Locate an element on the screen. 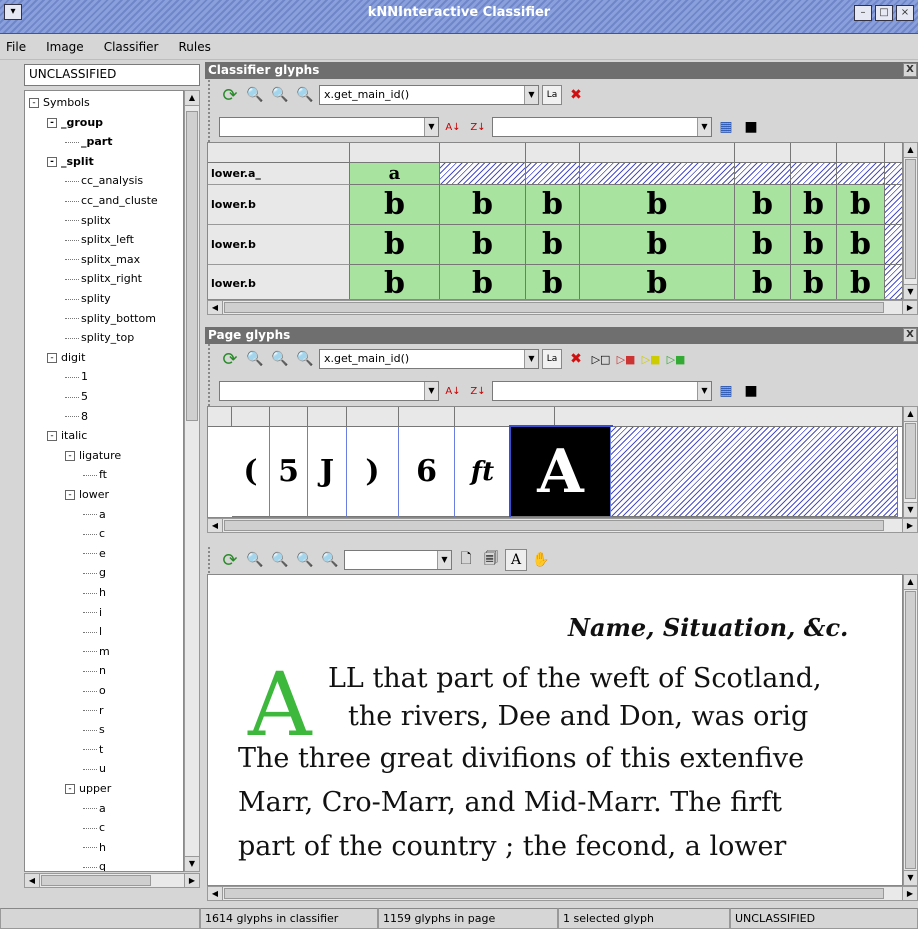 Image resolution: width=918 pixels, height=929 pixels. play-next-icon: ▷□ is located at coordinates (601, 359).